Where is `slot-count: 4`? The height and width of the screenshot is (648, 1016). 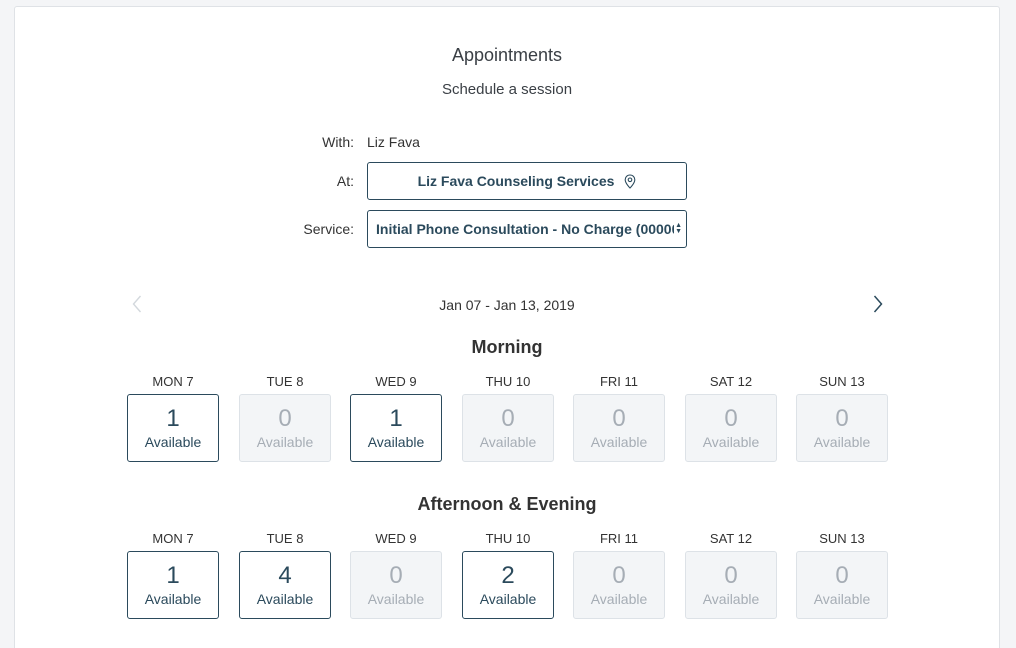
slot-count: 4 is located at coordinates (285, 575).